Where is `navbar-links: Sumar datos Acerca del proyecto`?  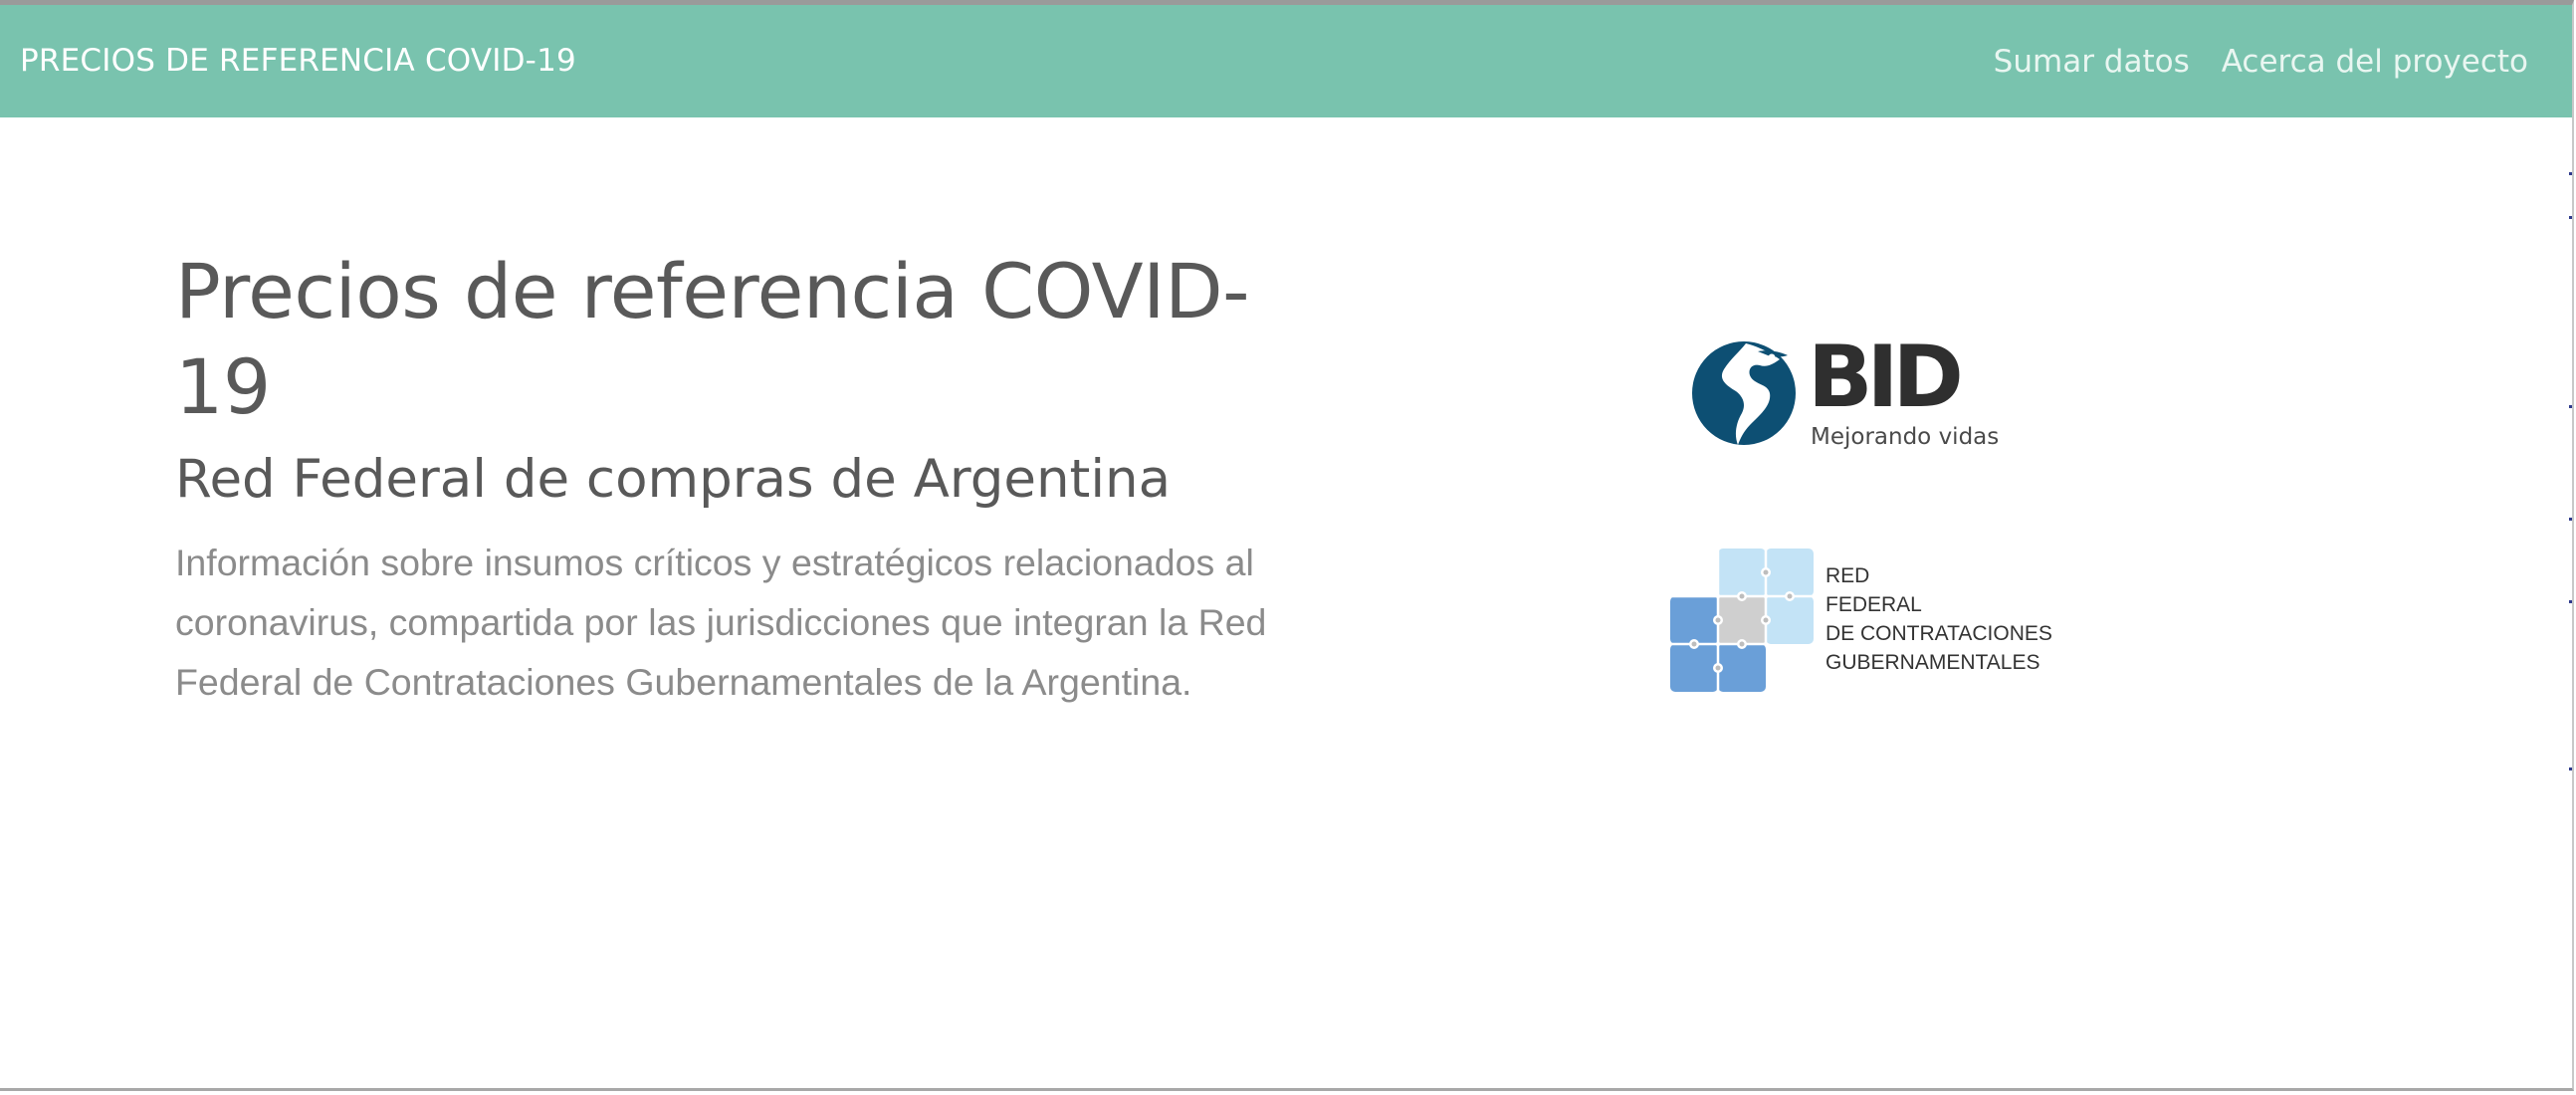
navbar-links: Sumar datos Acerca del proyecto is located at coordinates (2261, 61).